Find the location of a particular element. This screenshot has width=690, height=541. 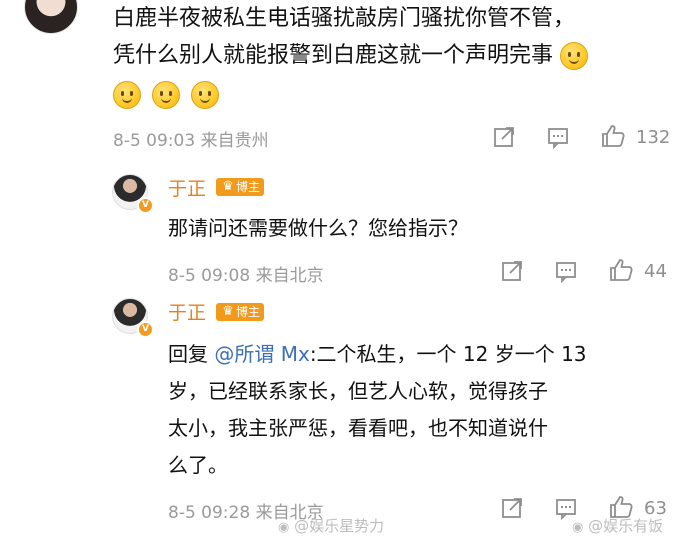

comment-line-2: 凭什么别人就能报警到白鹿这就一个声明完事 is located at coordinates (351, 55).